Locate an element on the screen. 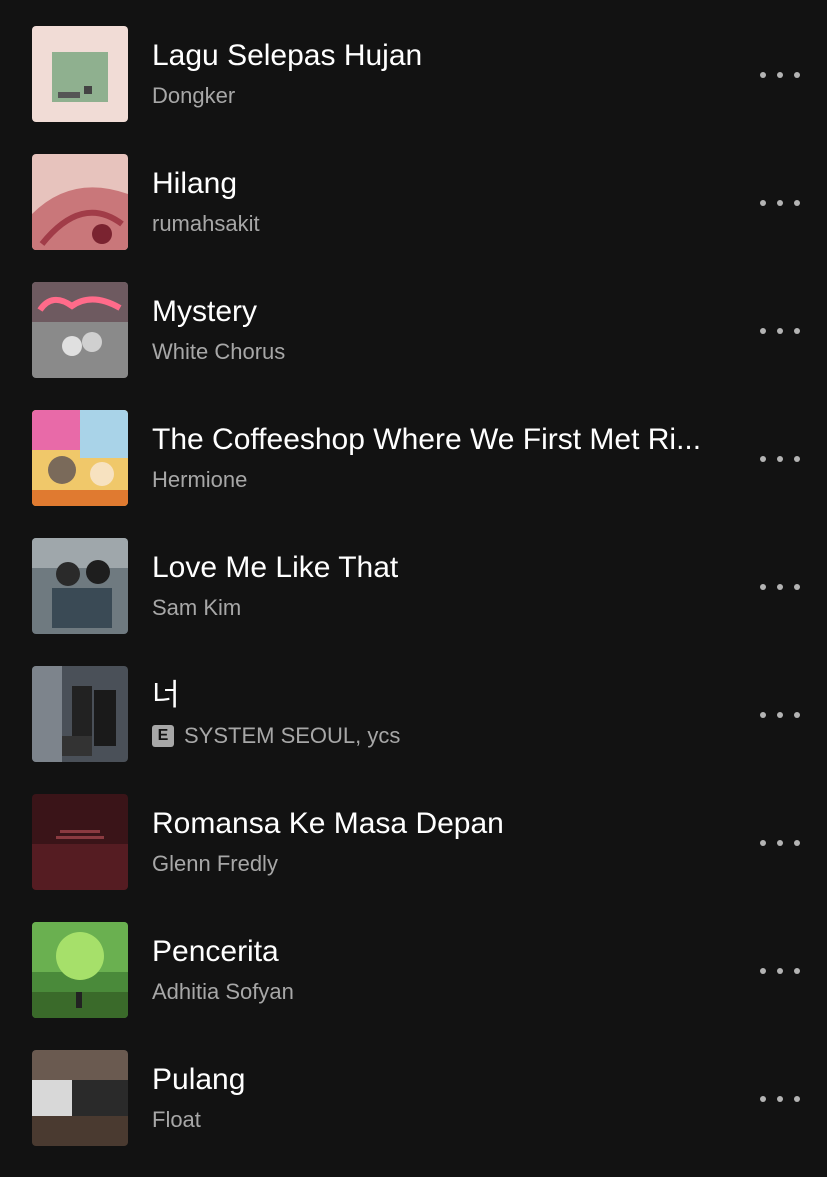  track-title: Romansa Ke Masa Depan is located at coordinates (328, 823).